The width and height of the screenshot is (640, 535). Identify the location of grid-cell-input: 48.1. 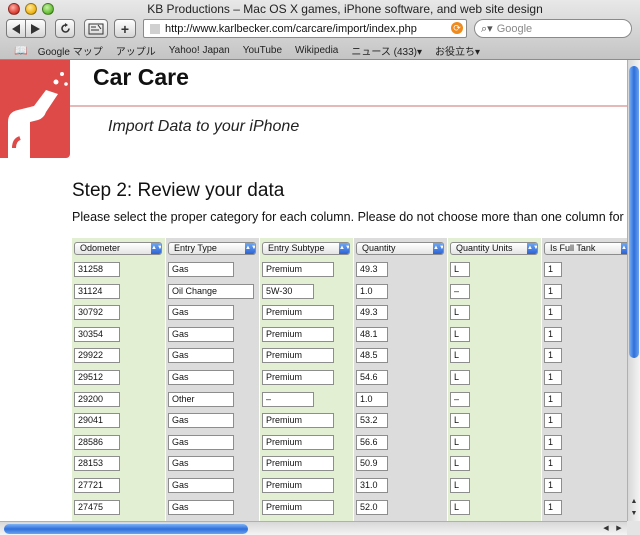
(372, 334).